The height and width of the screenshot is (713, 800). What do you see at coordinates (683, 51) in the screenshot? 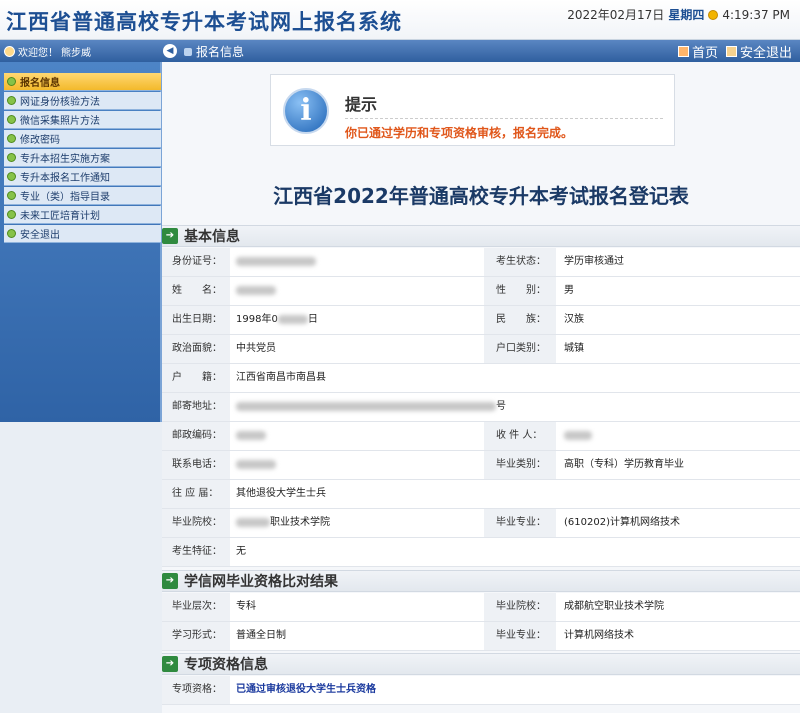
I see `home-icon` at bounding box center [683, 51].